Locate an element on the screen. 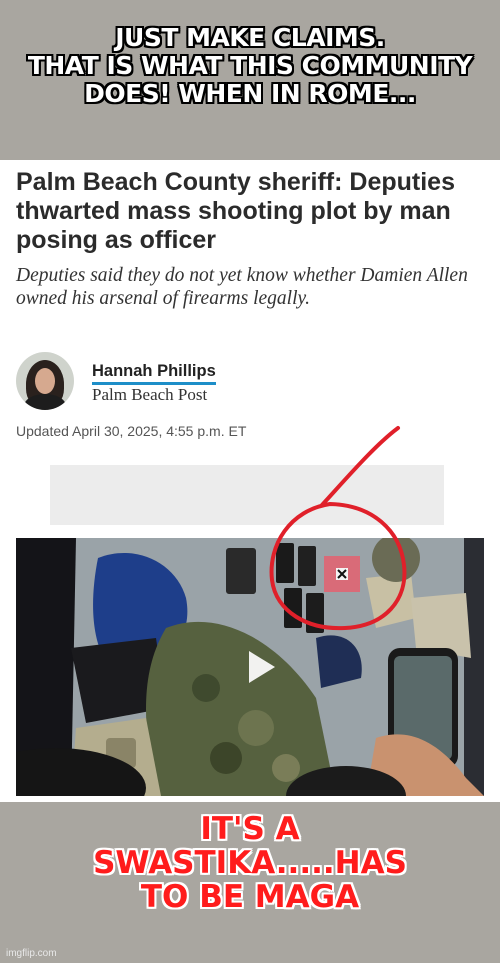  bottom-caption: IT'S A SWASTIKA.....HAS TO BE MAGA is located at coordinates (250, 863).